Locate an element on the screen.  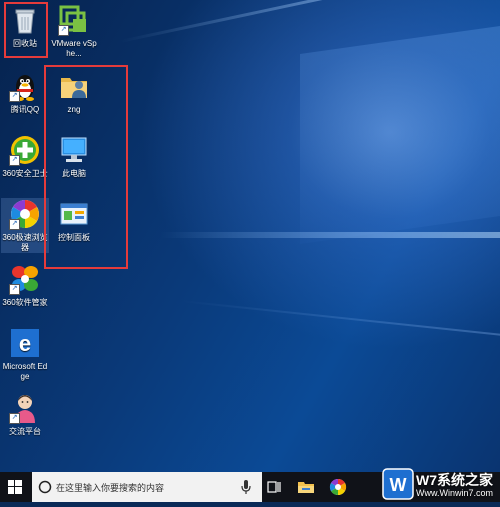
search-box: 在这里输入你要搜索的内容 is located at coordinates (147, 487).